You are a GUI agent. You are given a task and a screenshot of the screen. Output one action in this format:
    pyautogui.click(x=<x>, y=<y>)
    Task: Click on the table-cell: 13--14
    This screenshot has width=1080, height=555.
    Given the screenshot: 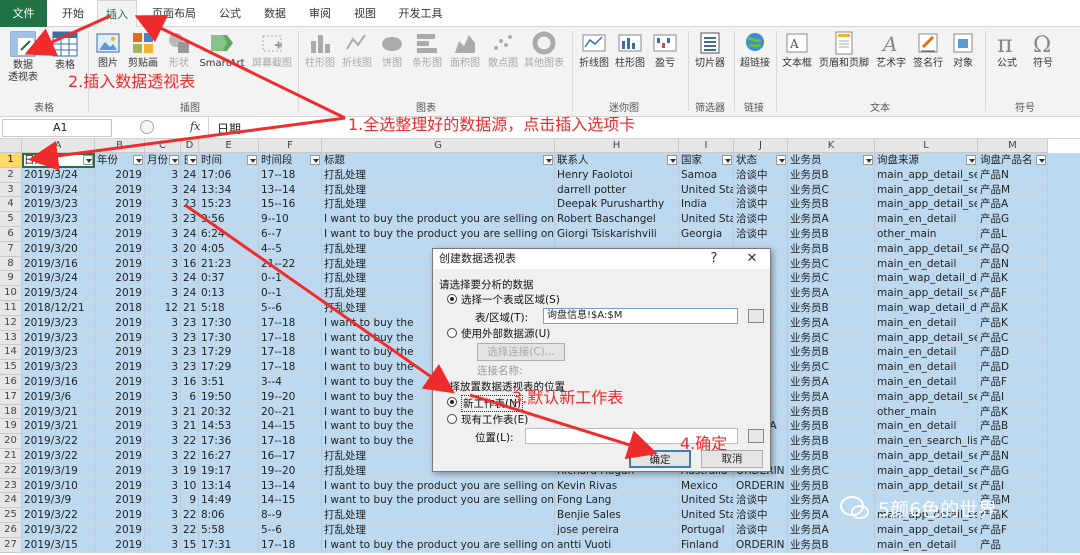 What is the action you would take?
    pyautogui.click(x=290, y=190)
    